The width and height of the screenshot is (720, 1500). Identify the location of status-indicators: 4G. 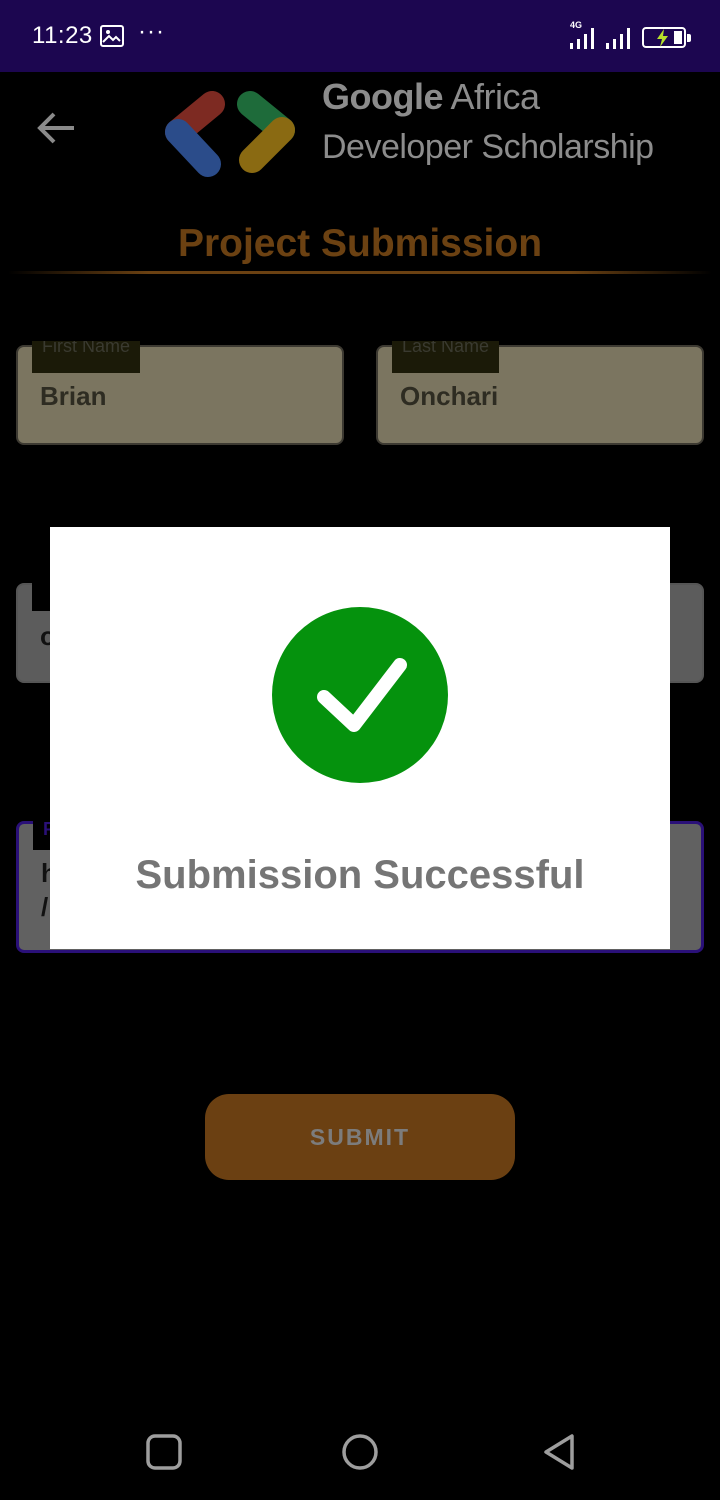
(629, 35).